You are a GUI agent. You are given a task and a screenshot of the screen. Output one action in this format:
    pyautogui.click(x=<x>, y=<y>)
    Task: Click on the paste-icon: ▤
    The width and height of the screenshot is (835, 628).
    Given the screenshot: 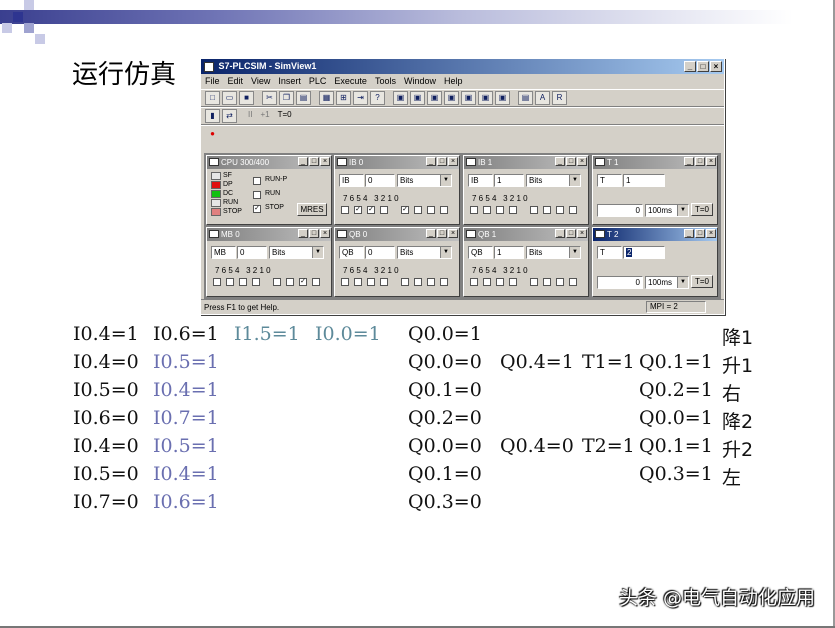 What is the action you would take?
    pyautogui.click(x=303, y=98)
    